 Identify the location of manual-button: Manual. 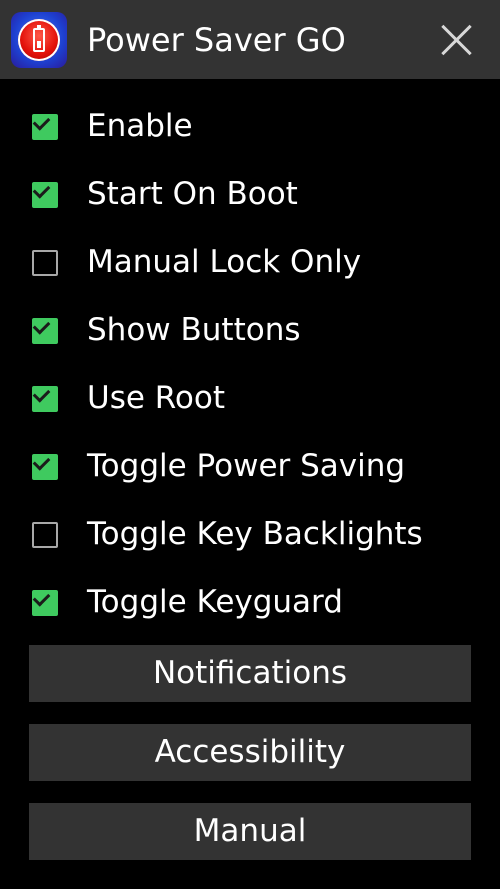
(250, 831).